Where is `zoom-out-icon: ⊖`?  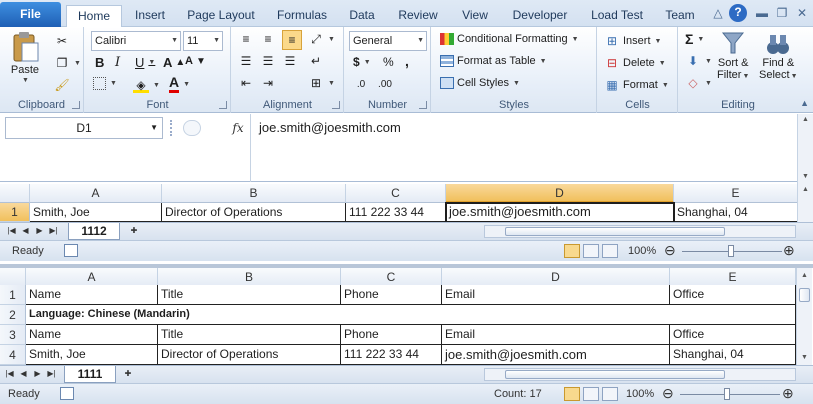 zoom-out-icon: ⊖ is located at coordinates (670, 250).